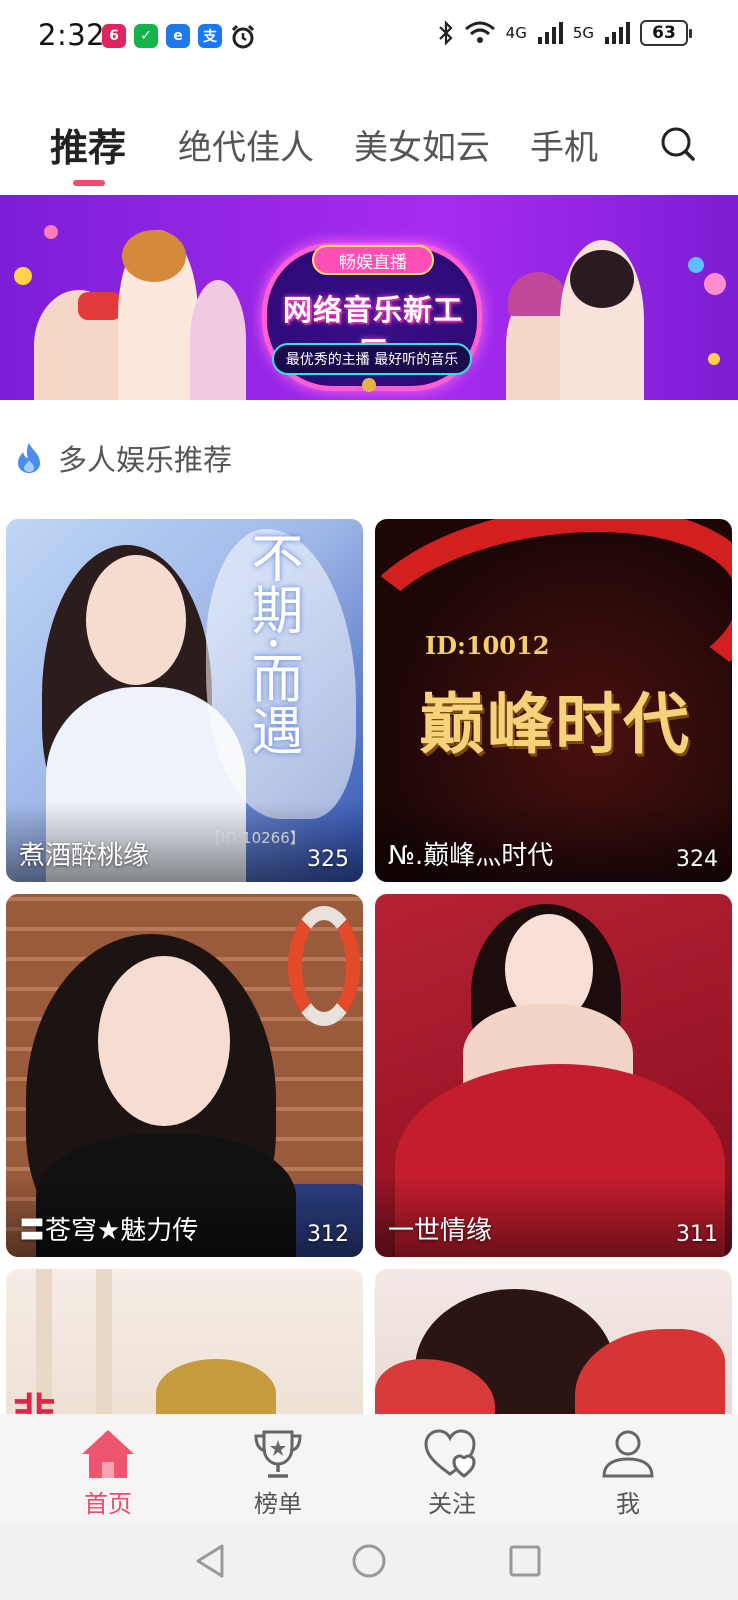  What do you see at coordinates (516, 33) in the screenshot?
I see `network-type-1: 4G` at bounding box center [516, 33].